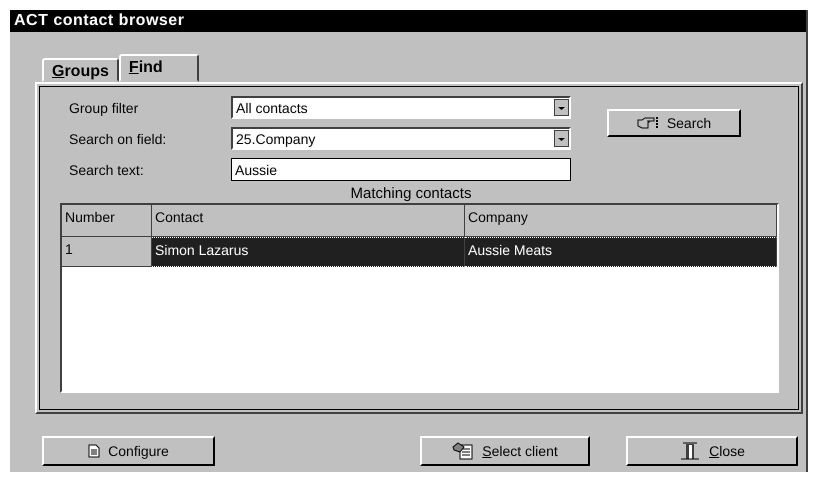  I want to click on field-label: Group filter, so click(104, 108).